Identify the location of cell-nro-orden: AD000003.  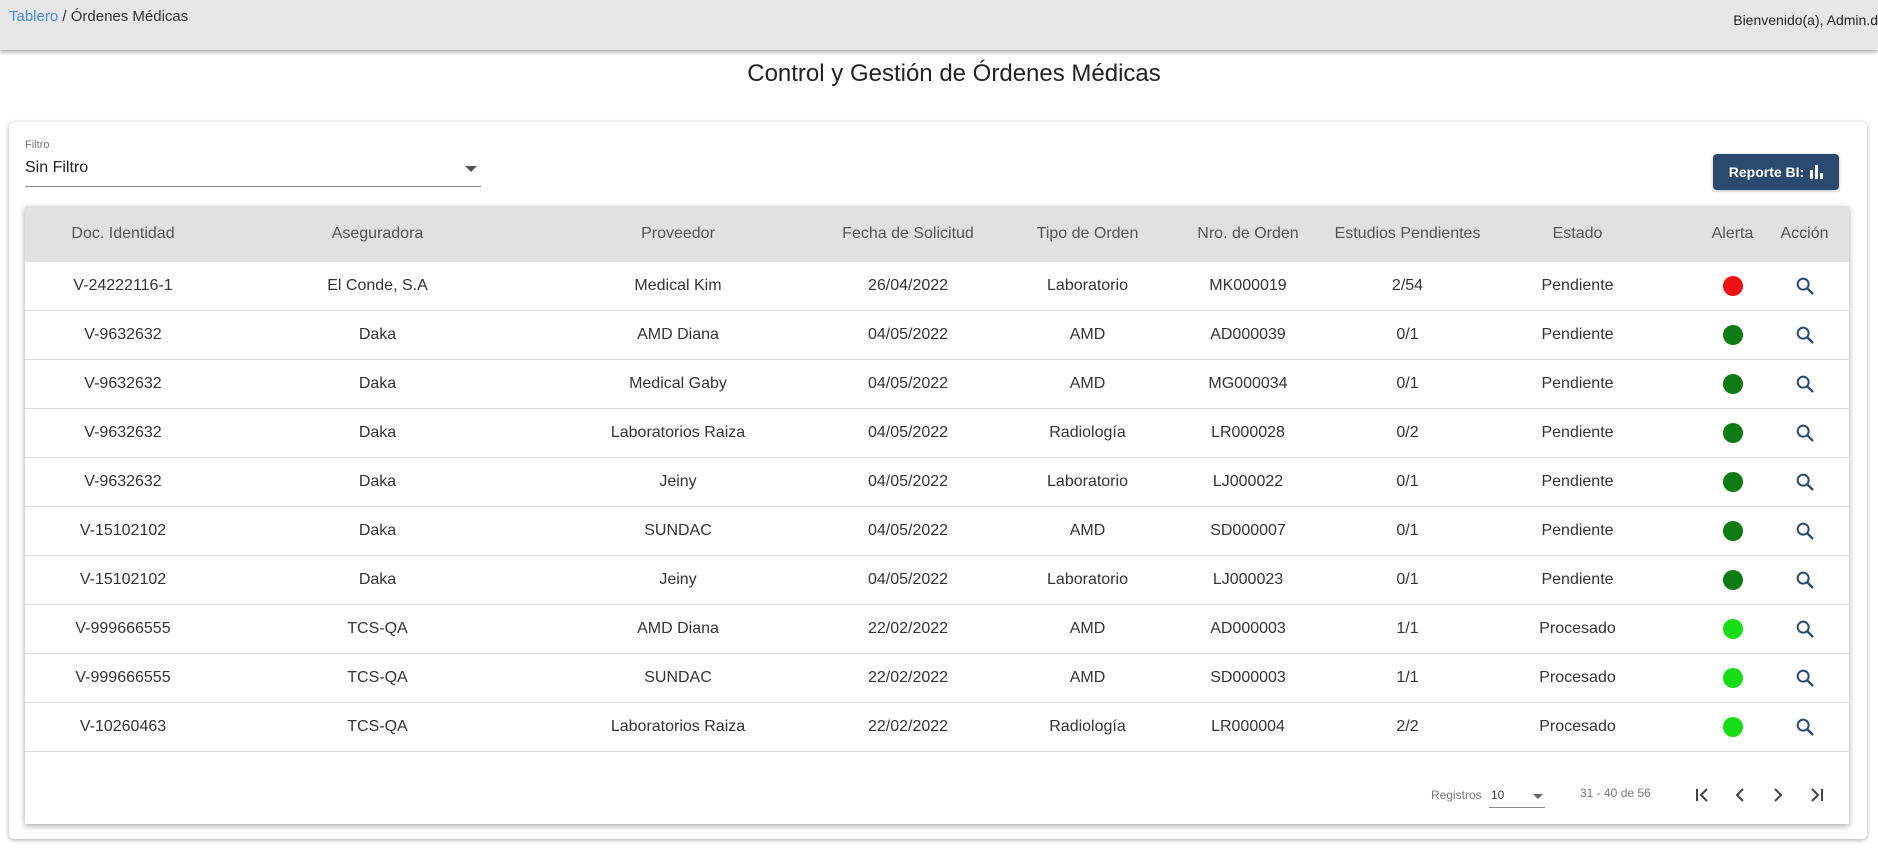
(1248, 628).